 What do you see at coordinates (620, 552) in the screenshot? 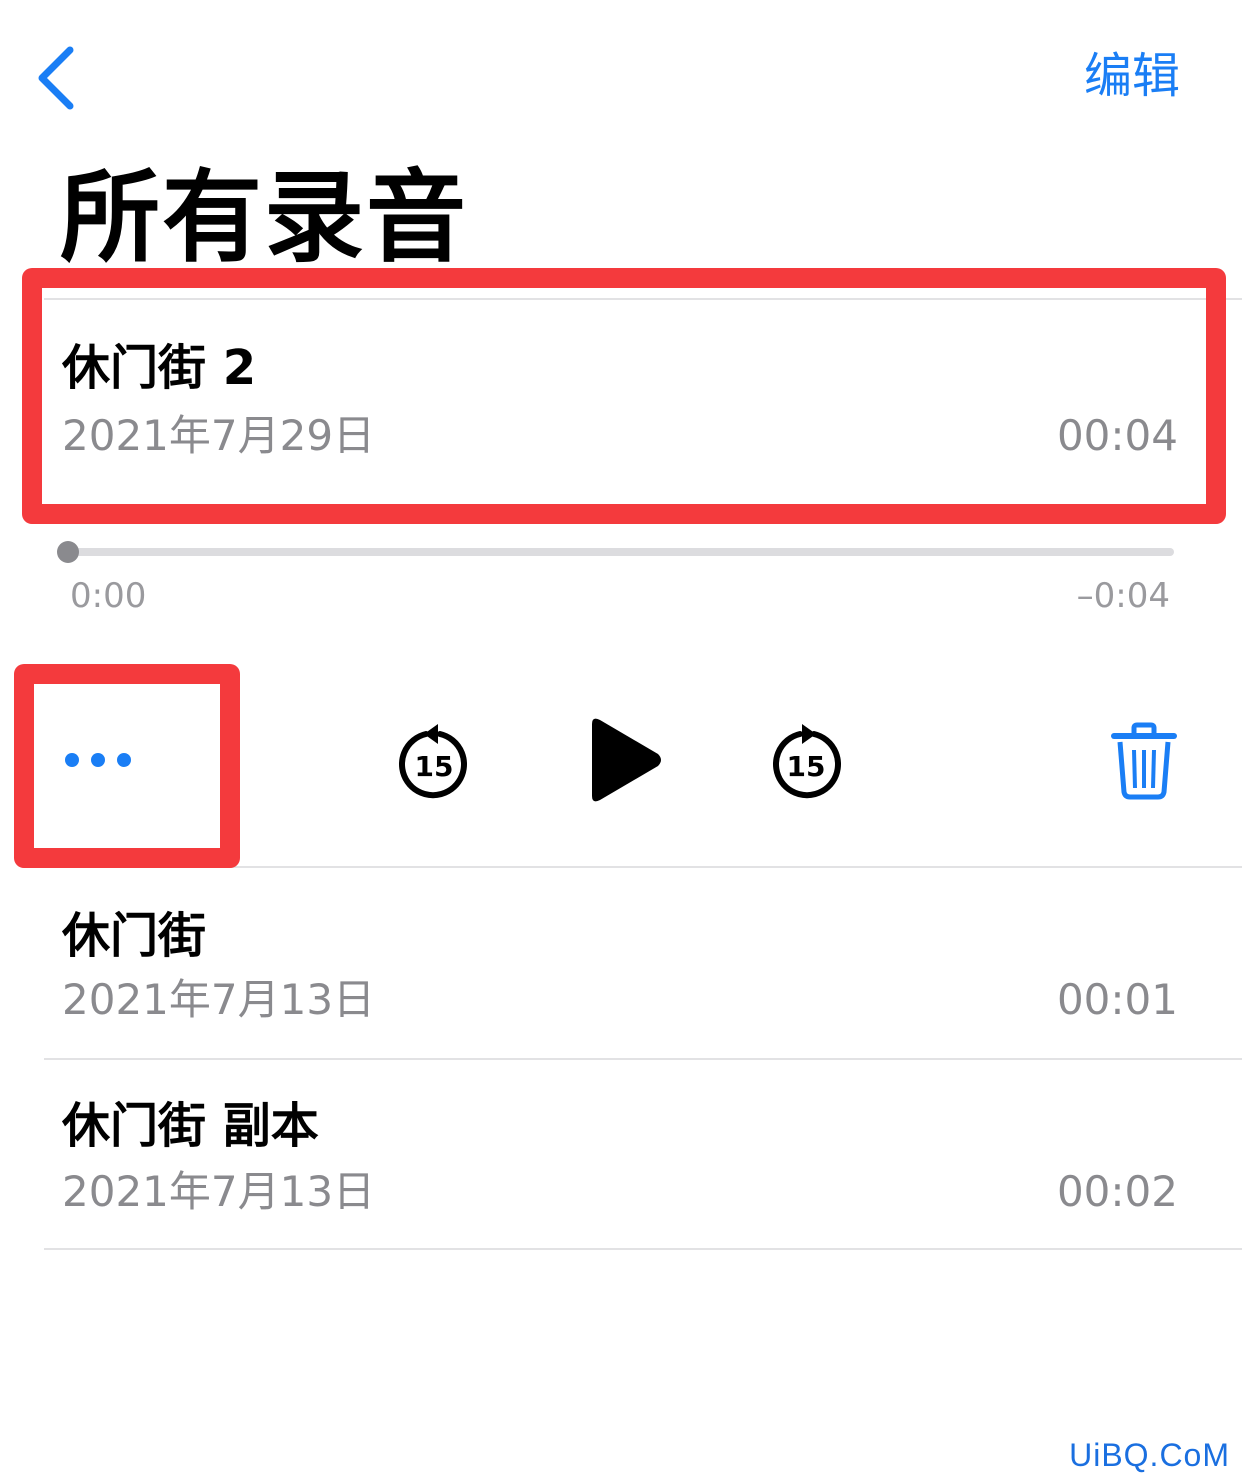
I see `playback-scrubber` at bounding box center [620, 552].